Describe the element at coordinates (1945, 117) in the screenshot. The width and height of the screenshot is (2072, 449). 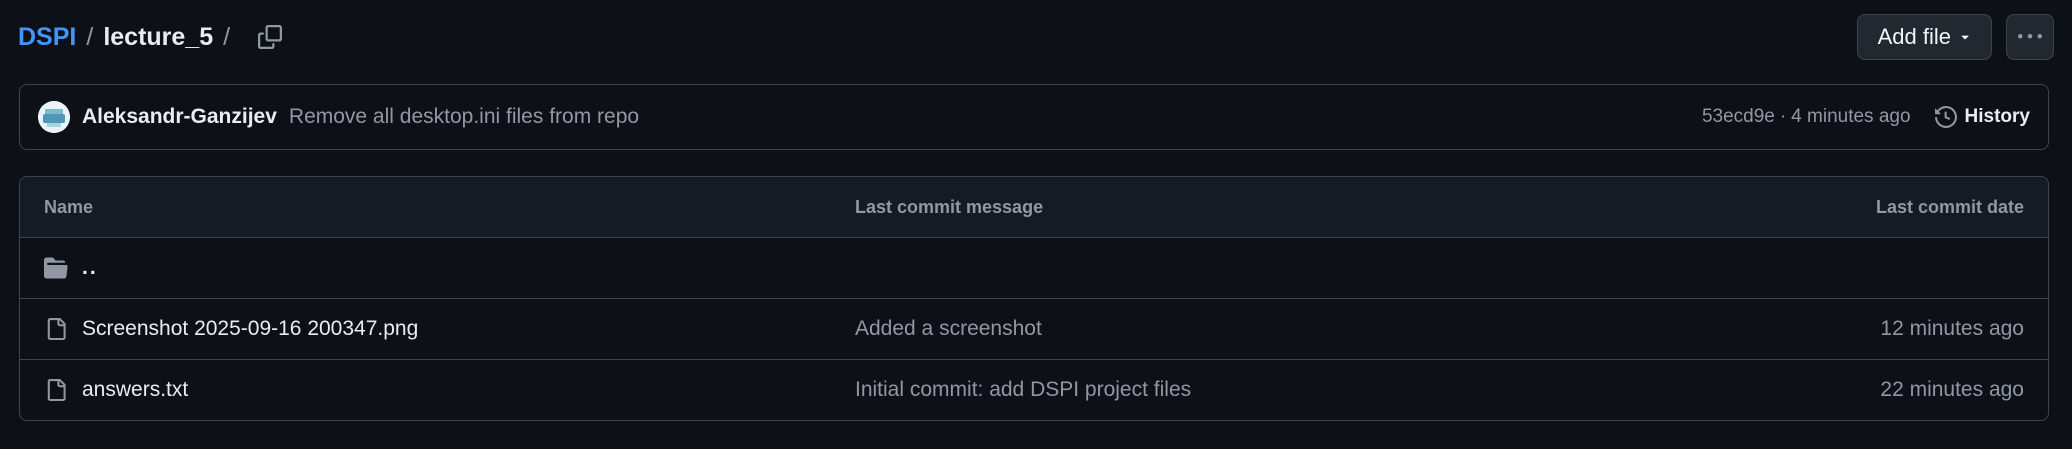
I see `history-icon` at that location.